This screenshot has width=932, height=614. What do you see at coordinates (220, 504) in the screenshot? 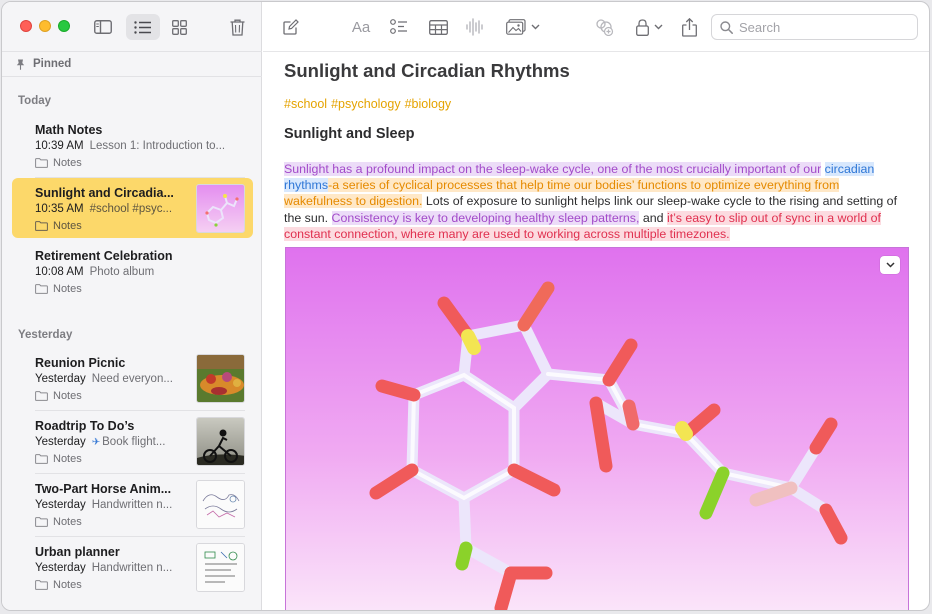
I see `note-thumbnail-horse-sketch` at bounding box center [220, 504].